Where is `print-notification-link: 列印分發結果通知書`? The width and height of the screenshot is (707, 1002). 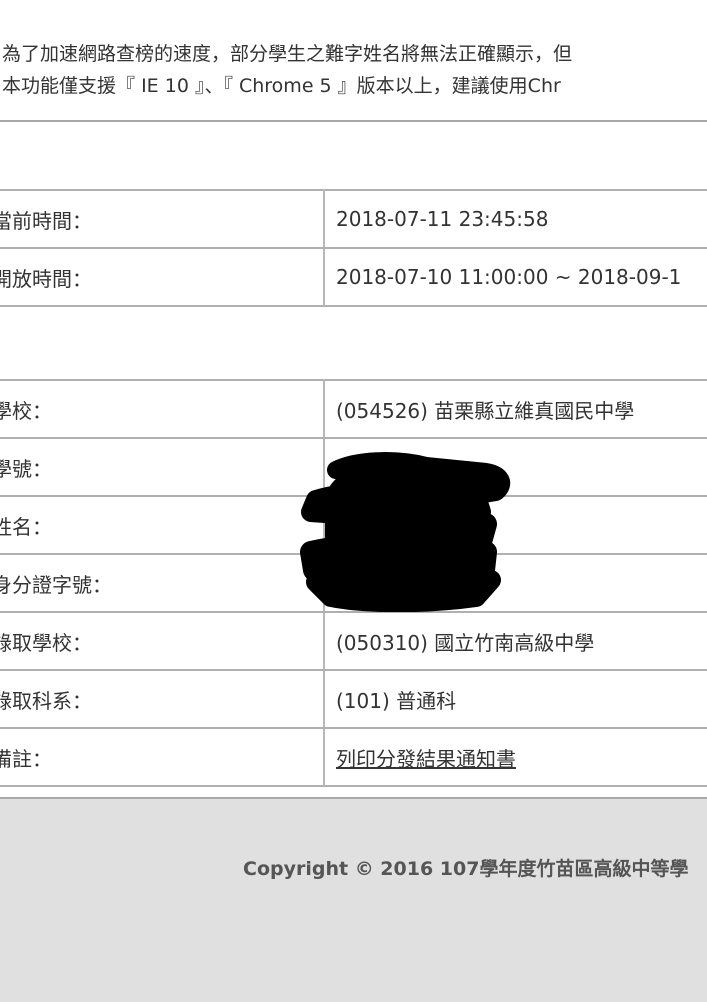 print-notification-link: 列印分發結果通知書 is located at coordinates (426, 759).